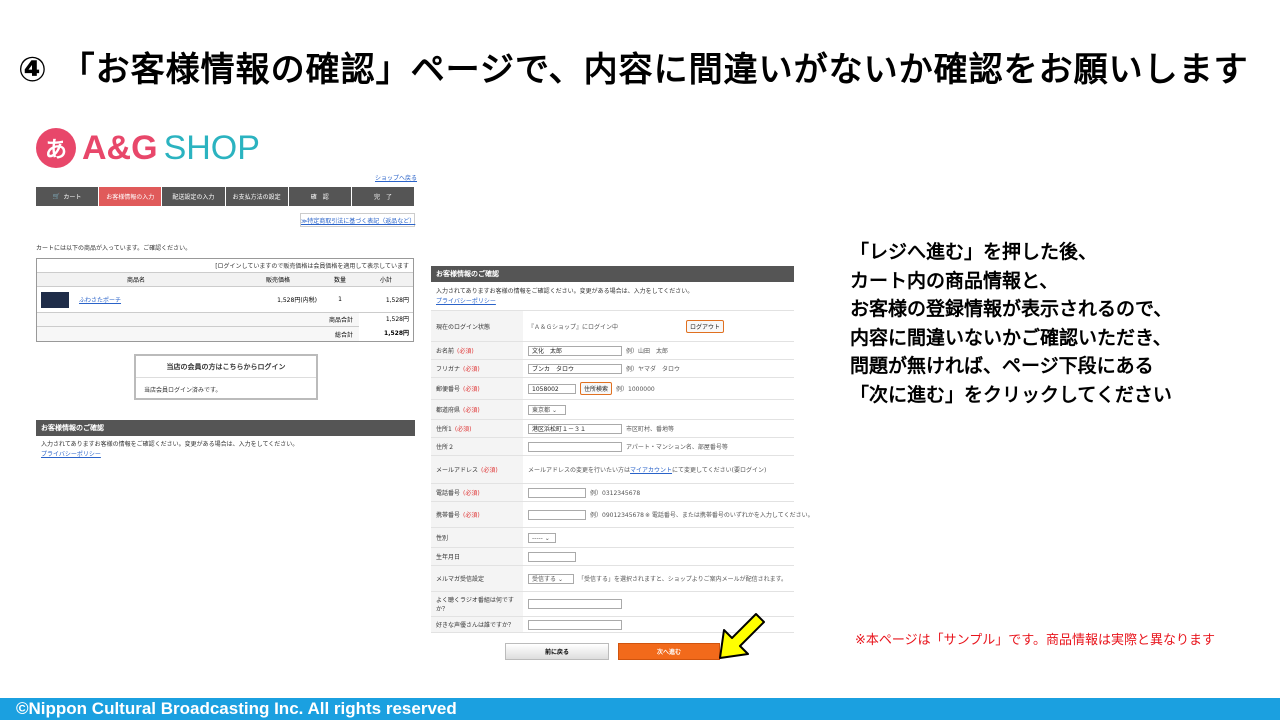 The image size is (1280, 720). What do you see at coordinates (120, 147) in the screenshot?
I see `logo-ag: A&G` at bounding box center [120, 147].